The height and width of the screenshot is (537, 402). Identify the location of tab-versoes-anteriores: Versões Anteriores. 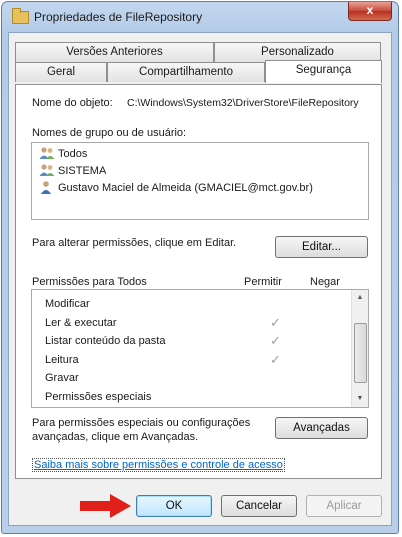
(114, 52).